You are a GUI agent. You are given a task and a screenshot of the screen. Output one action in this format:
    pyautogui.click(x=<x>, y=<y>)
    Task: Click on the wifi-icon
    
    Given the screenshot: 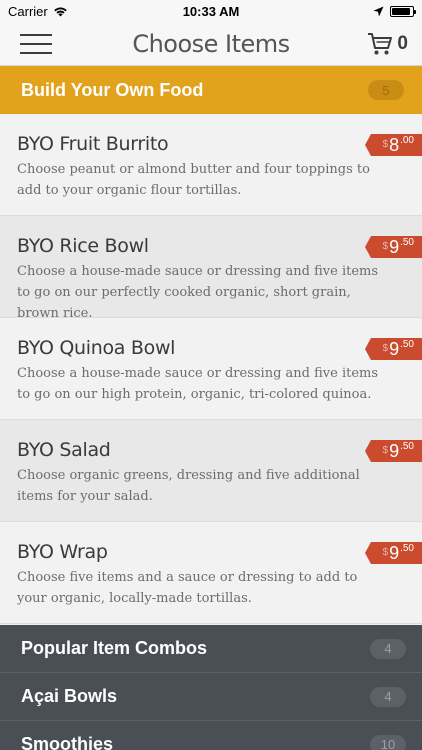 What is the action you would take?
    pyautogui.click(x=60, y=11)
    